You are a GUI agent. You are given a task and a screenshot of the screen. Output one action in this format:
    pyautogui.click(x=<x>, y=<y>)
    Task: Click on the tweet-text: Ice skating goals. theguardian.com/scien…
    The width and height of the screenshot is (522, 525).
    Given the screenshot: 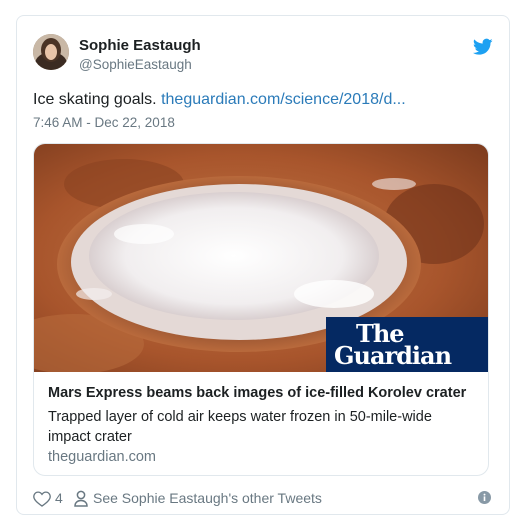 What is the action you would take?
    pyautogui.click(x=219, y=100)
    